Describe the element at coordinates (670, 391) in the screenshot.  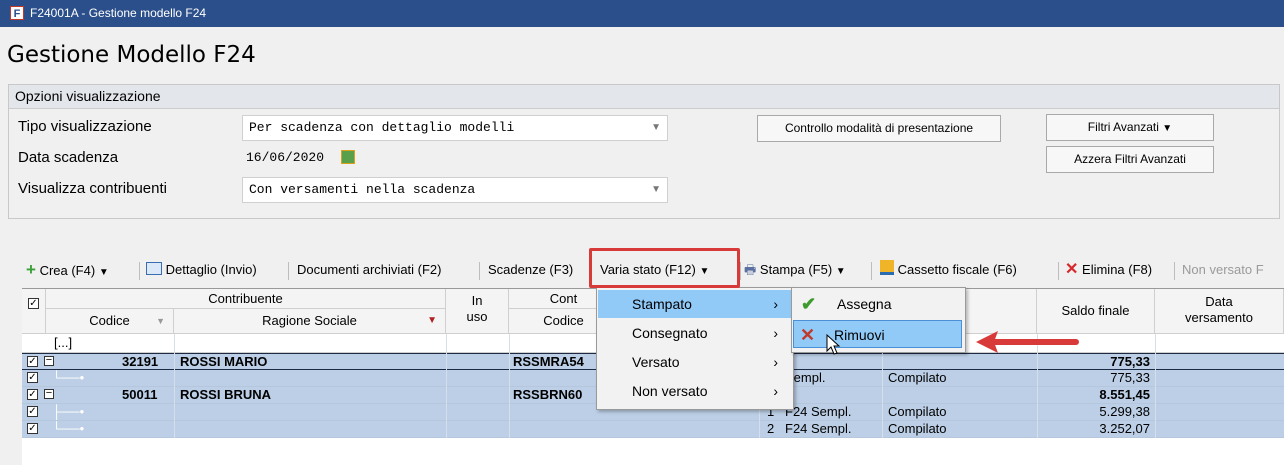
I see `menu-item-label: Non versato` at that location.